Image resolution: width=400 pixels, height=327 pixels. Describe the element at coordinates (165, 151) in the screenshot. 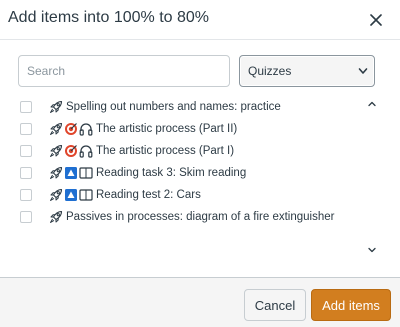

I see `item-label: The artistic process (Part I)` at that location.